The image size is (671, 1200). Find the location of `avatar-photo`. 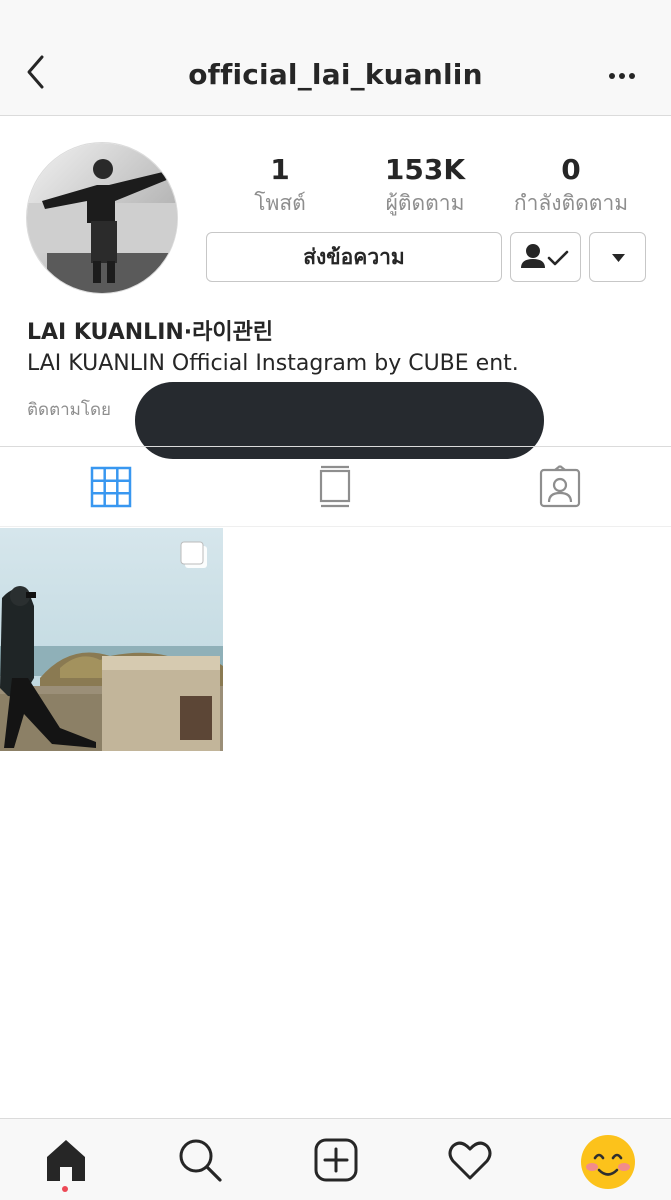

avatar-photo is located at coordinates (102, 218).